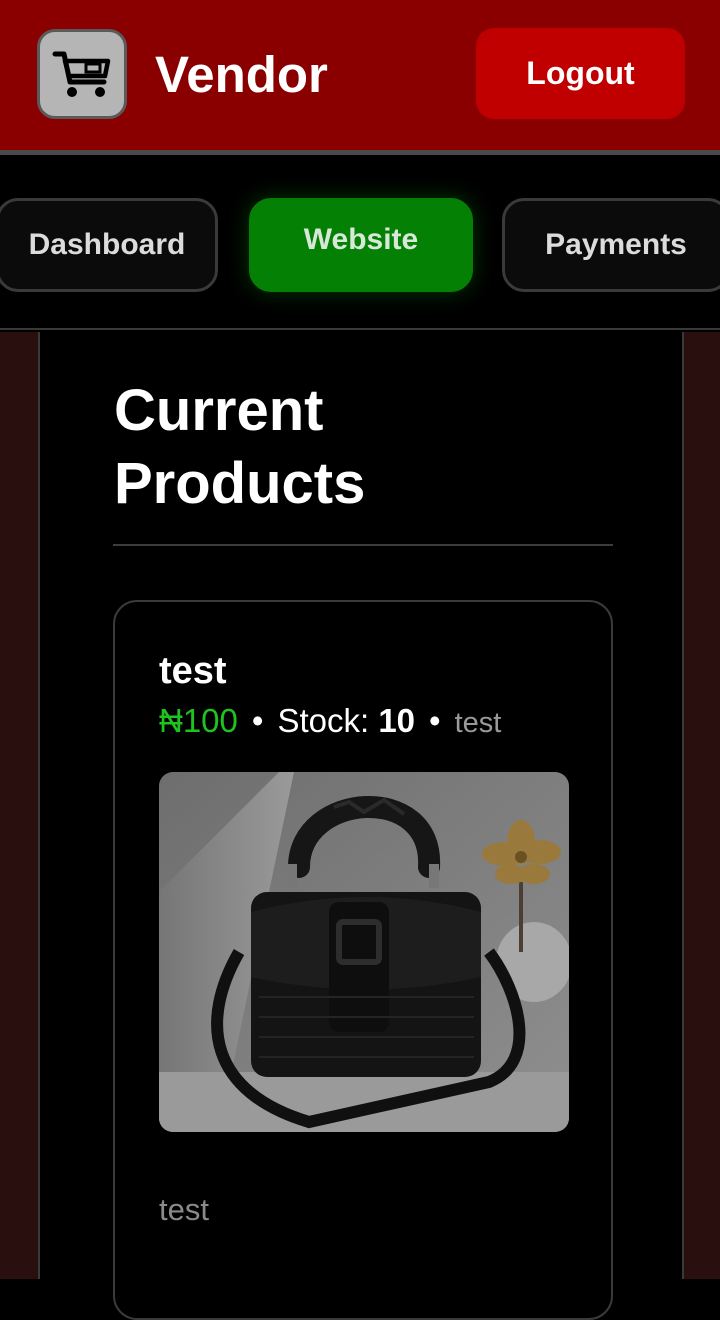 The width and height of the screenshot is (720, 1320). Describe the element at coordinates (109, 245) in the screenshot. I see `tab-dashboard: Dashboard` at that location.